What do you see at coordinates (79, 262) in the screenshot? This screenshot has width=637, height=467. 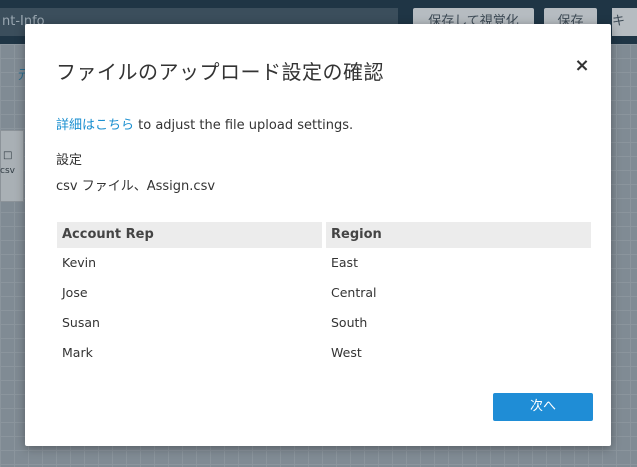 I see `table-cell: Kevin` at bounding box center [79, 262].